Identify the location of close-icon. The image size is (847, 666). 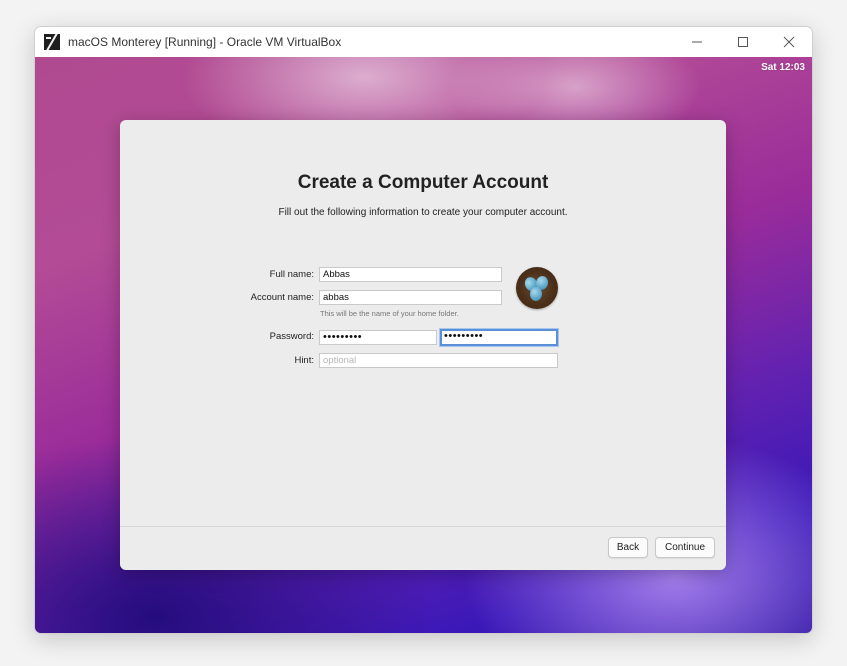
(789, 42).